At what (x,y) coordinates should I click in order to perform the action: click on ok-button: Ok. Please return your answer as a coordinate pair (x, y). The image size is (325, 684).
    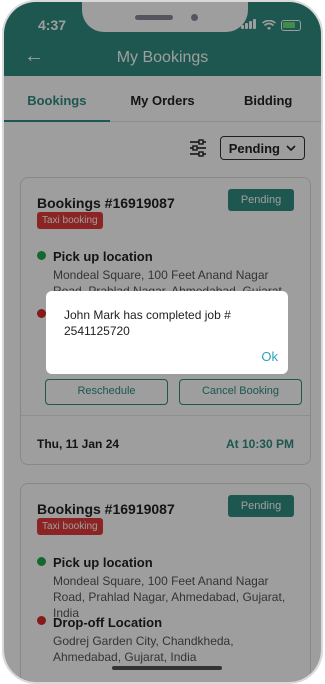
    Looking at the image, I should click on (269, 356).